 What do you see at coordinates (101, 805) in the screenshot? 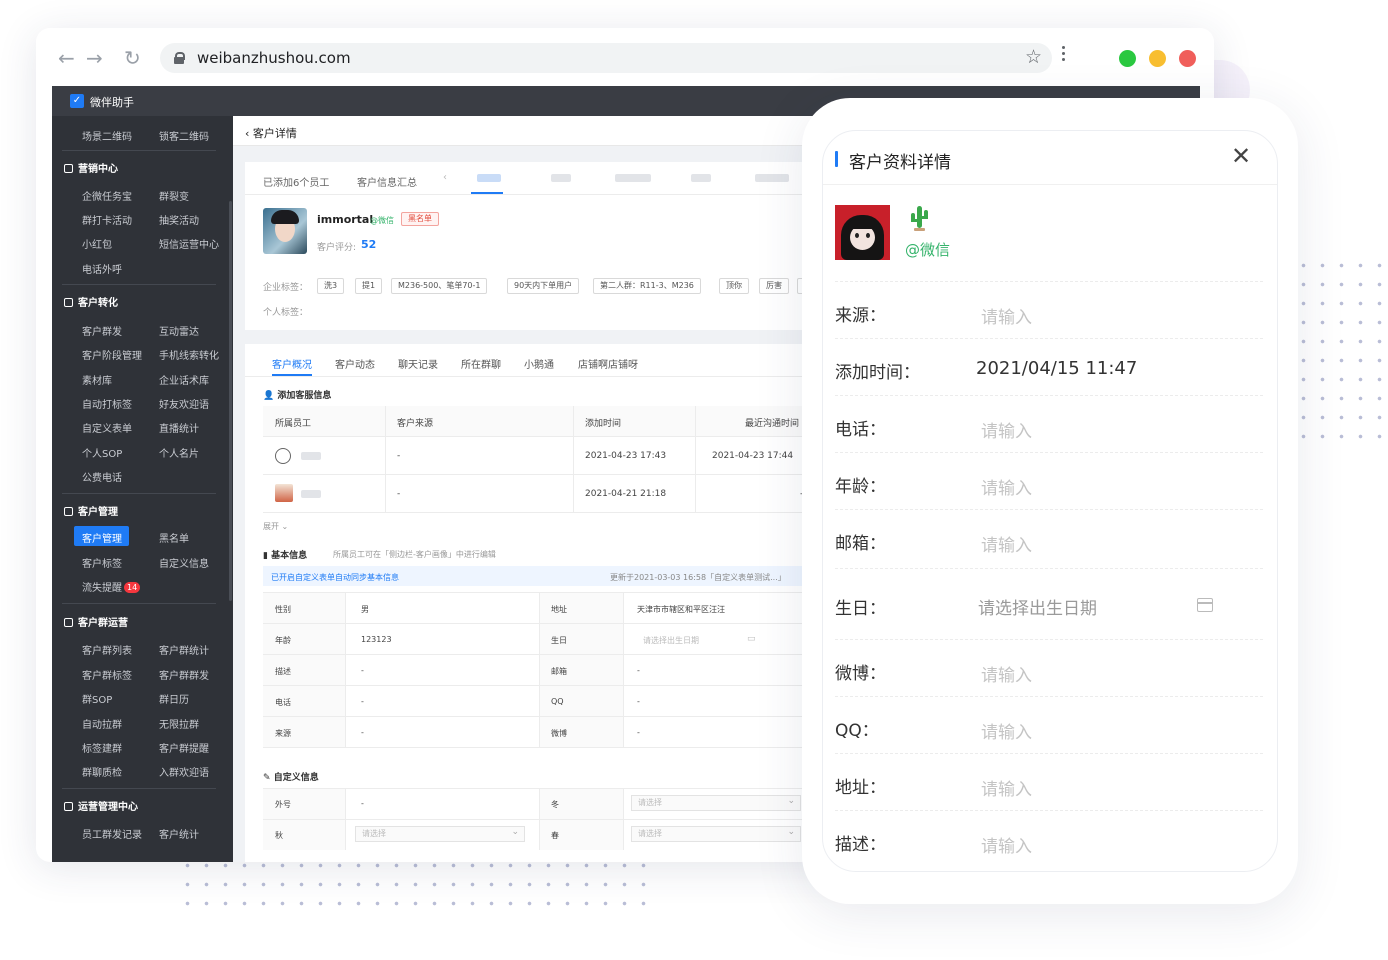
I see `sidebar-section-ops-center: 运营管理中心` at bounding box center [101, 805].